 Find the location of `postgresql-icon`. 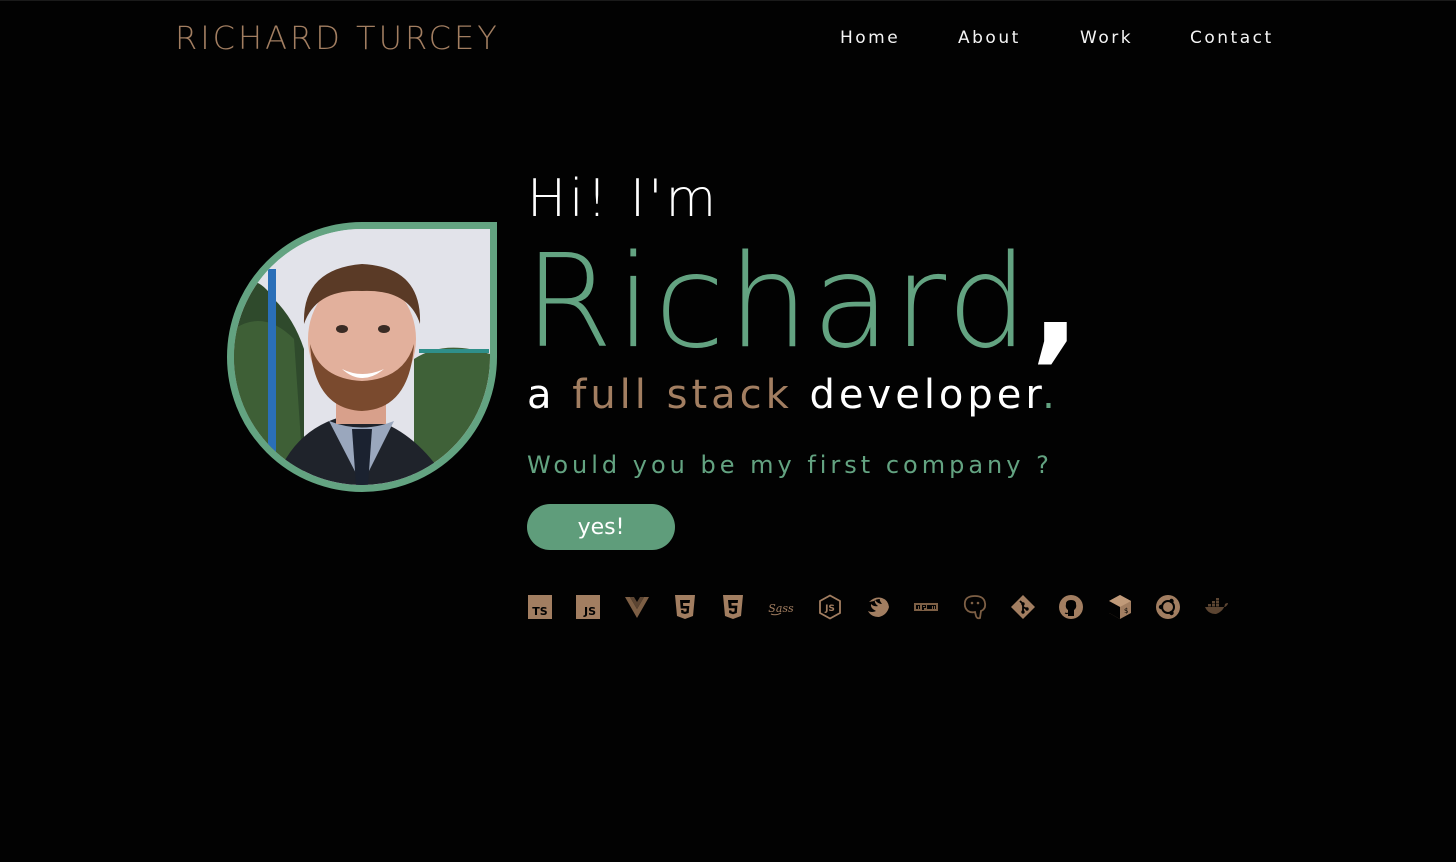

postgresql-icon is located at coordinates (975, 607).